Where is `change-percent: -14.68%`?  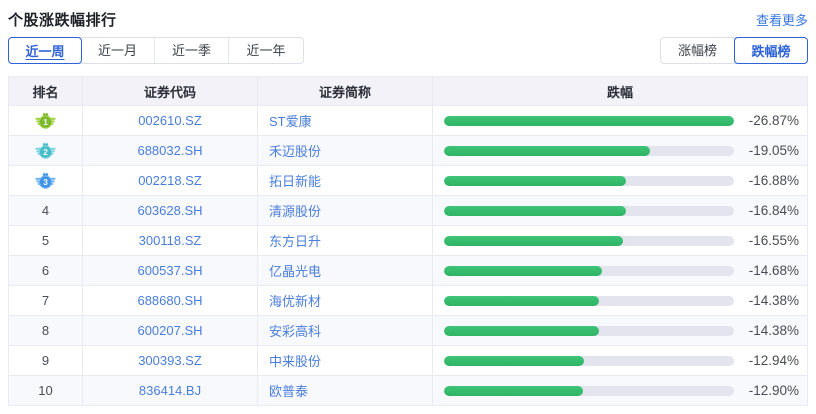 change-percent: -14.68% is located at coordinates (773, 270).